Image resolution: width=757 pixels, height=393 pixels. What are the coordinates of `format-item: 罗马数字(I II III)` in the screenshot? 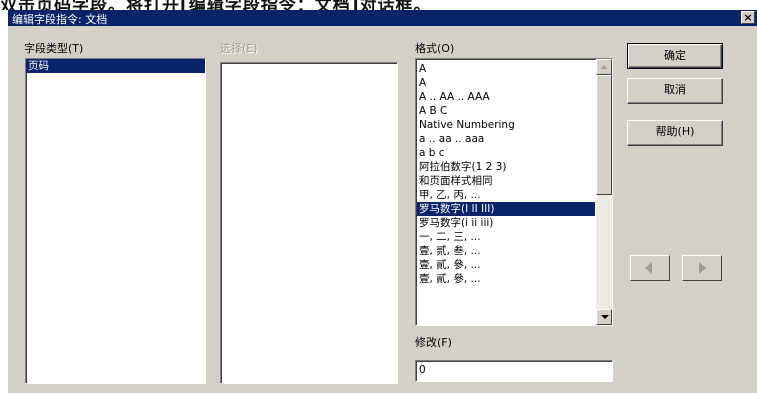 It's located at (506, 209).